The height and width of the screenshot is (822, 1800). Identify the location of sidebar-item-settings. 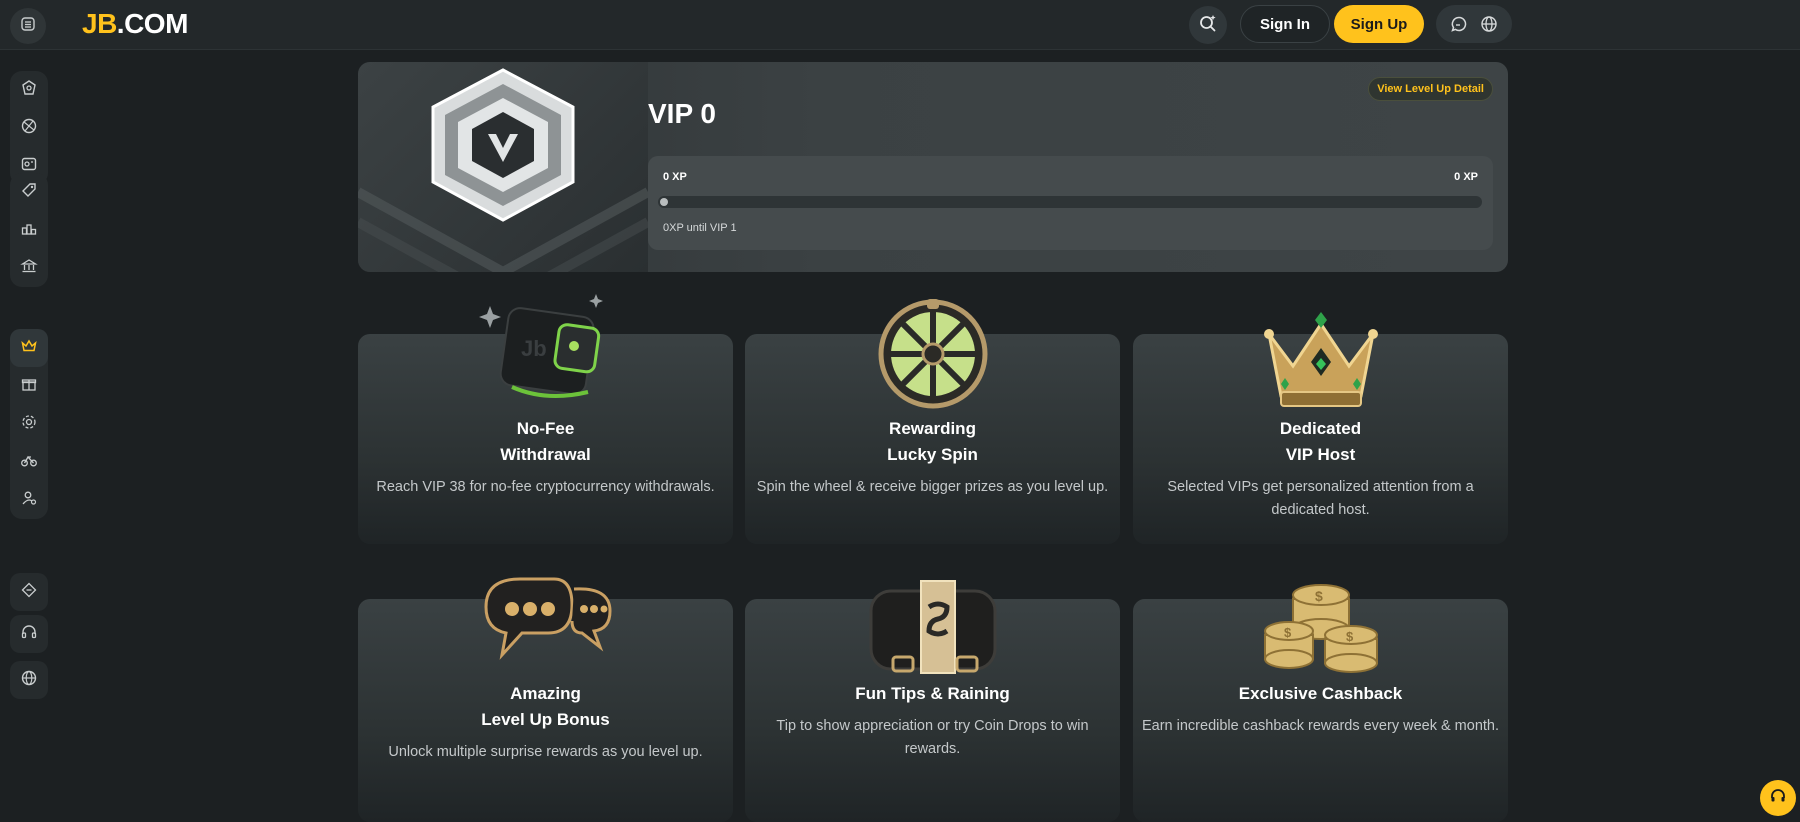
(29, 424).